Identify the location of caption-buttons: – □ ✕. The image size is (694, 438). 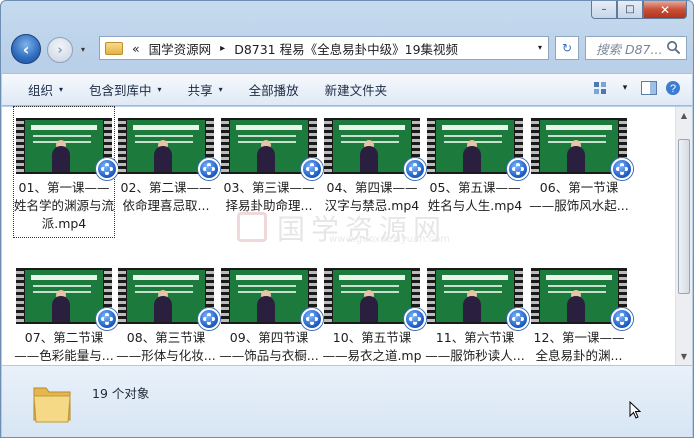
(639, 10).